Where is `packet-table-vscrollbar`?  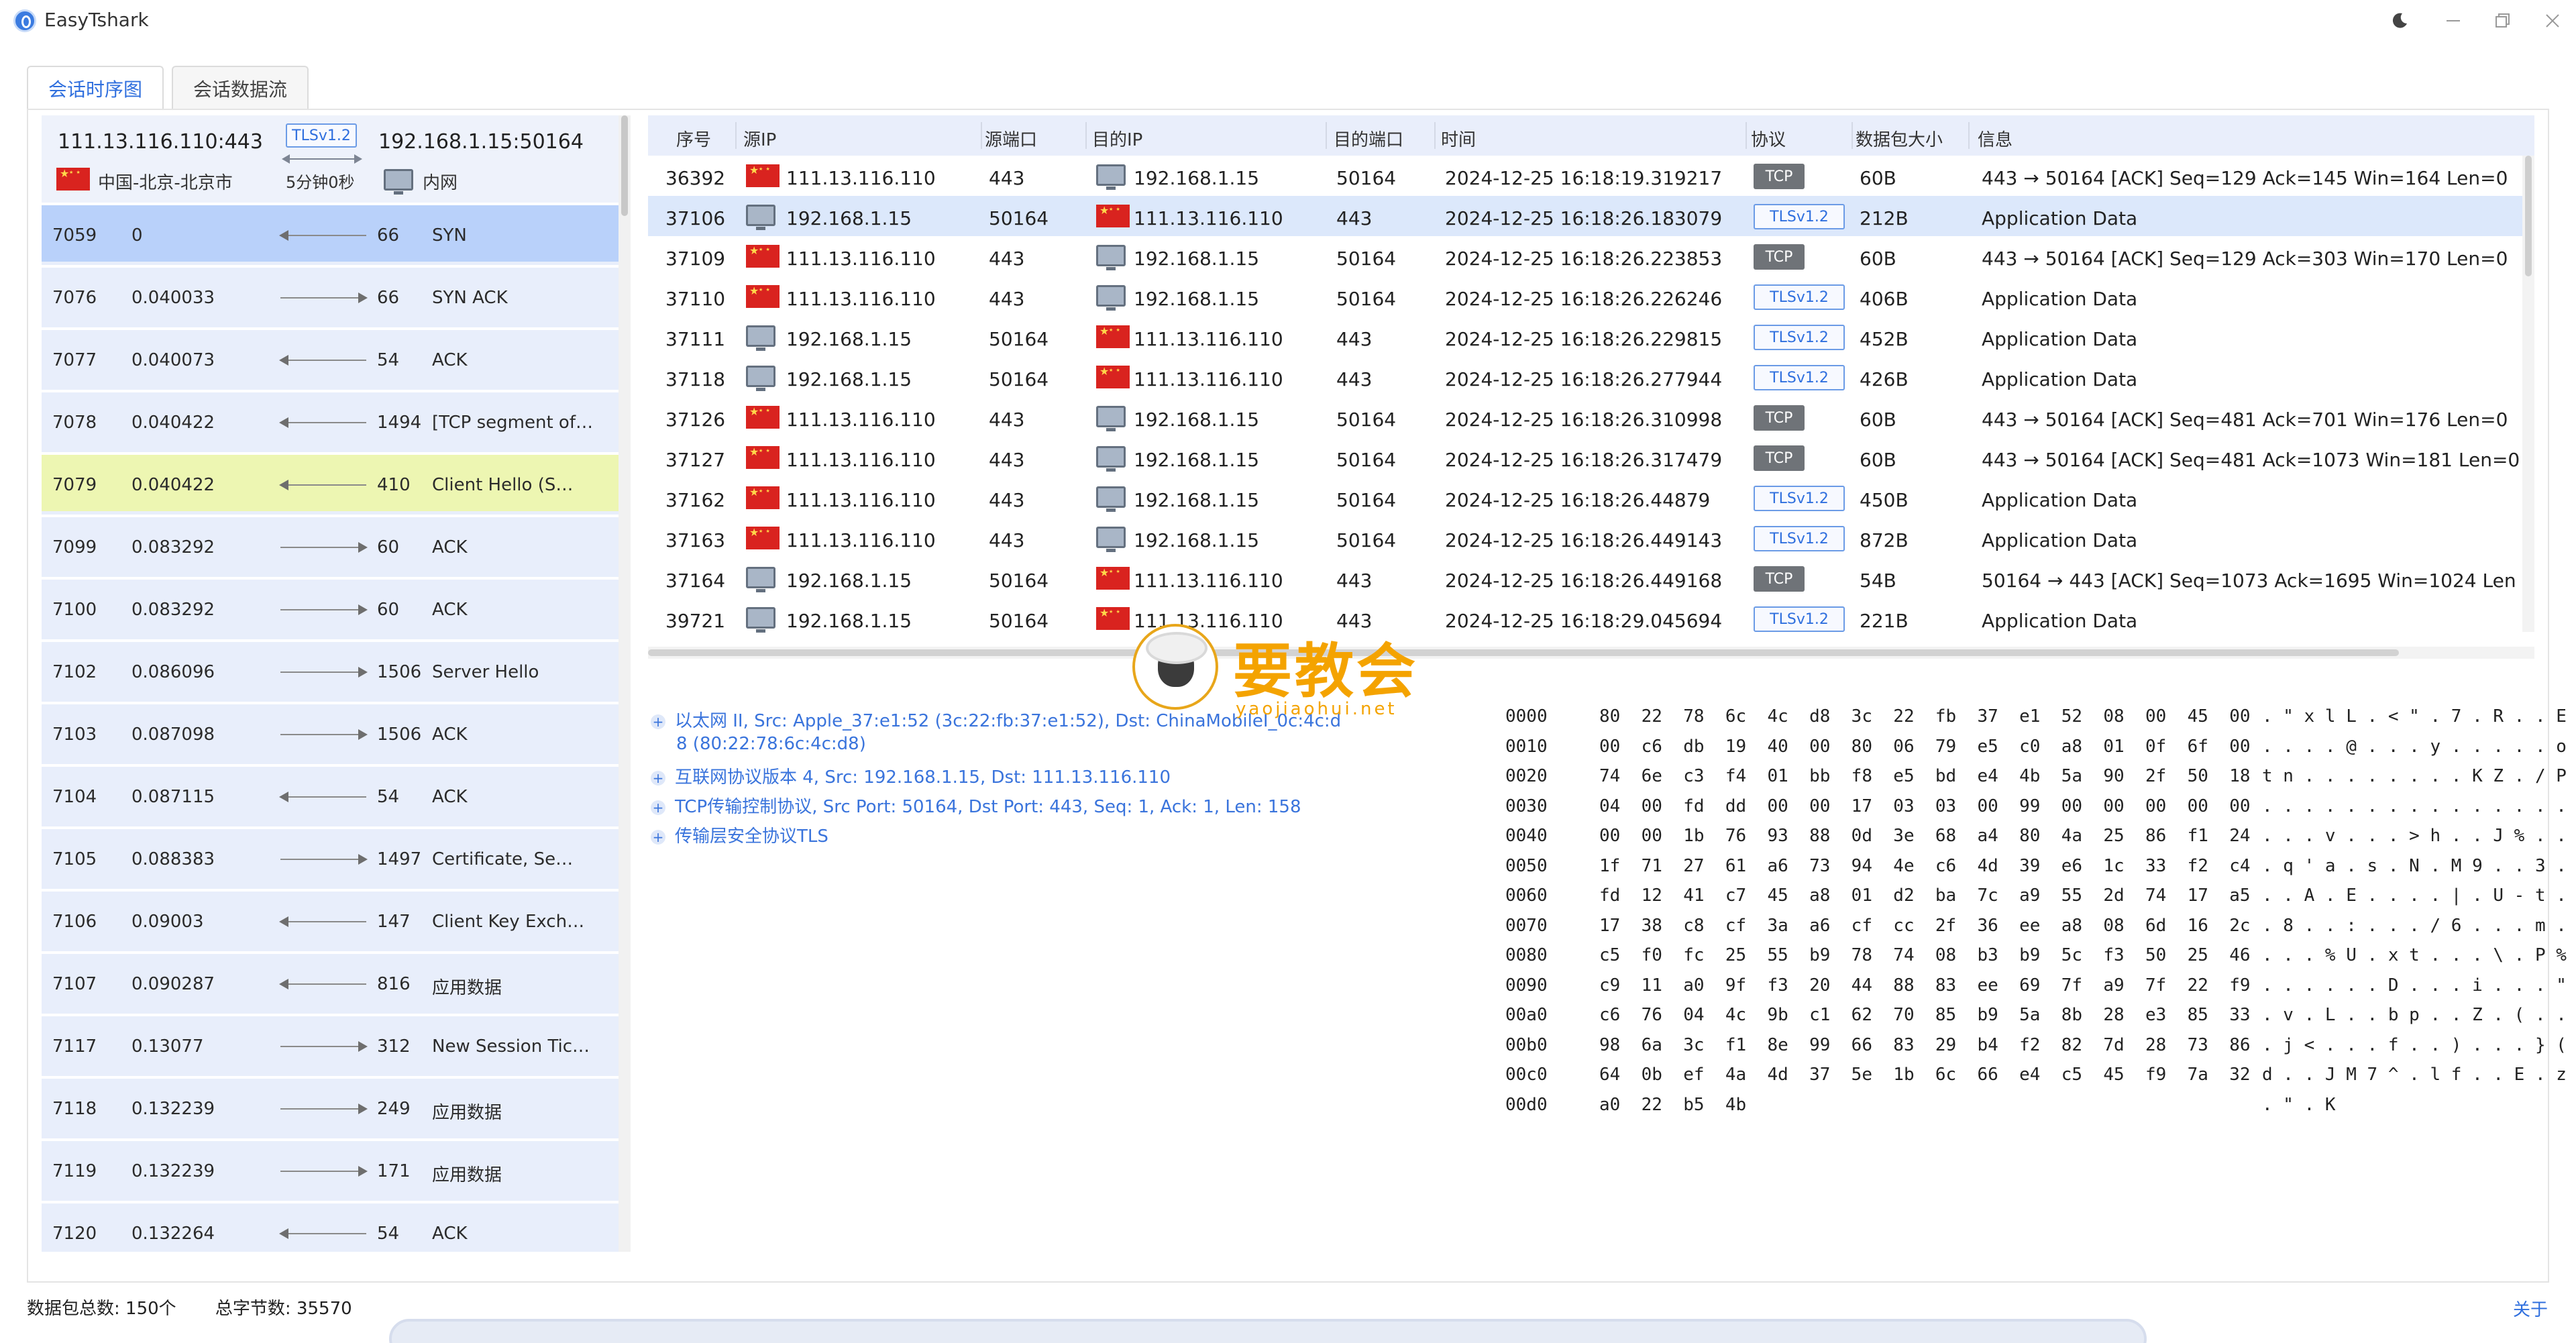 packet-table-vscrollbar is located at coordinates (2528, 394).